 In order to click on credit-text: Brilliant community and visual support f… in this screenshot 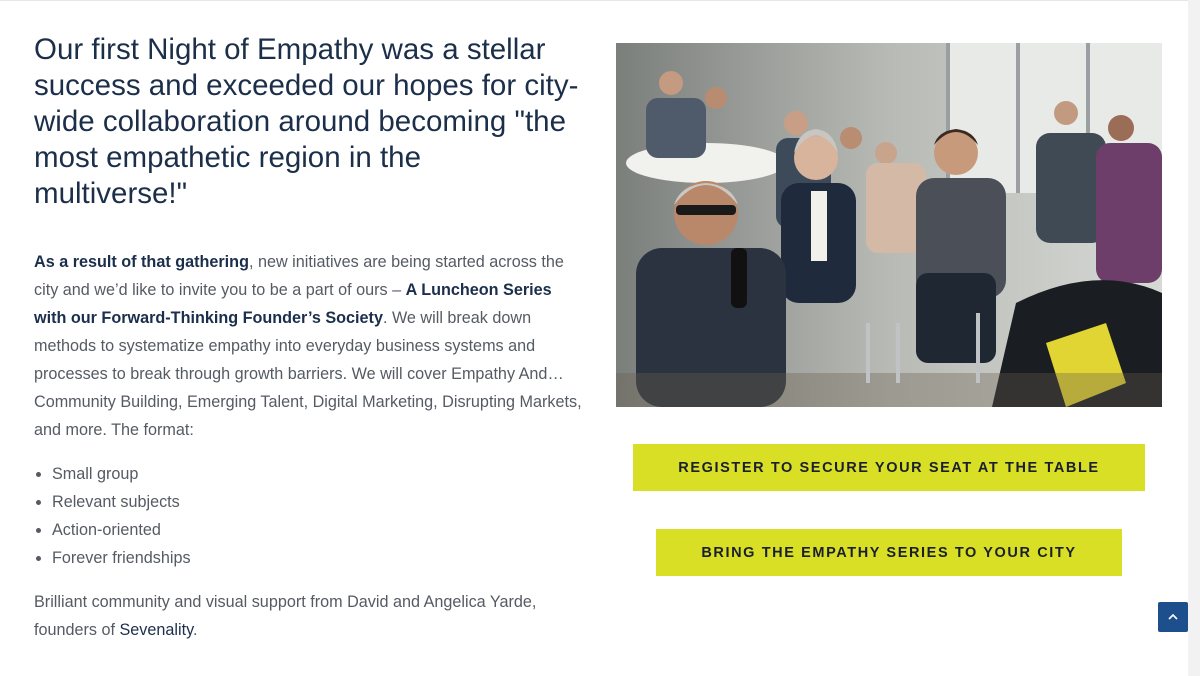, I will do `click(285, 616)`.